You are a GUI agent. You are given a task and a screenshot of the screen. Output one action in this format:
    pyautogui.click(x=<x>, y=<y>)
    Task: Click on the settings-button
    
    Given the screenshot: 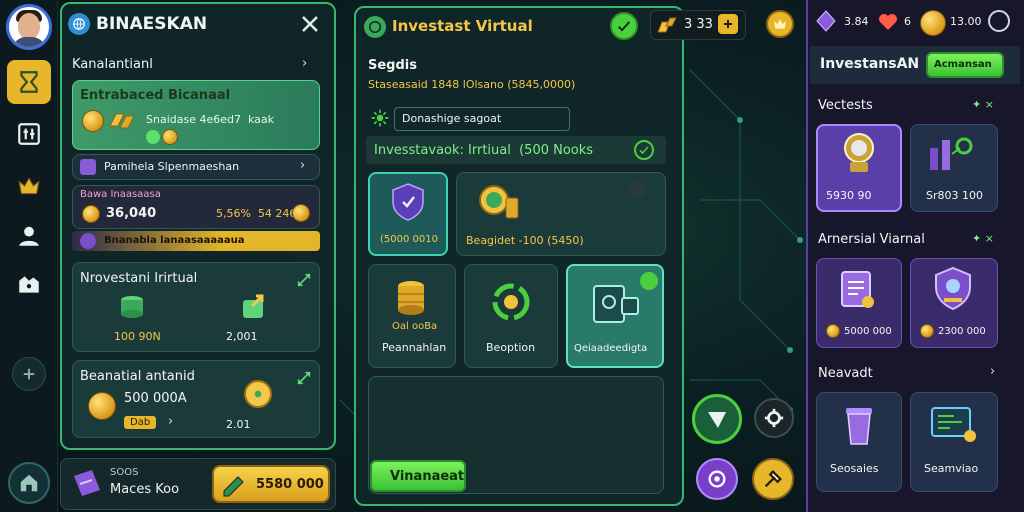 What is the action you would take?
    pyautogui.click(x=774, y=418)
    